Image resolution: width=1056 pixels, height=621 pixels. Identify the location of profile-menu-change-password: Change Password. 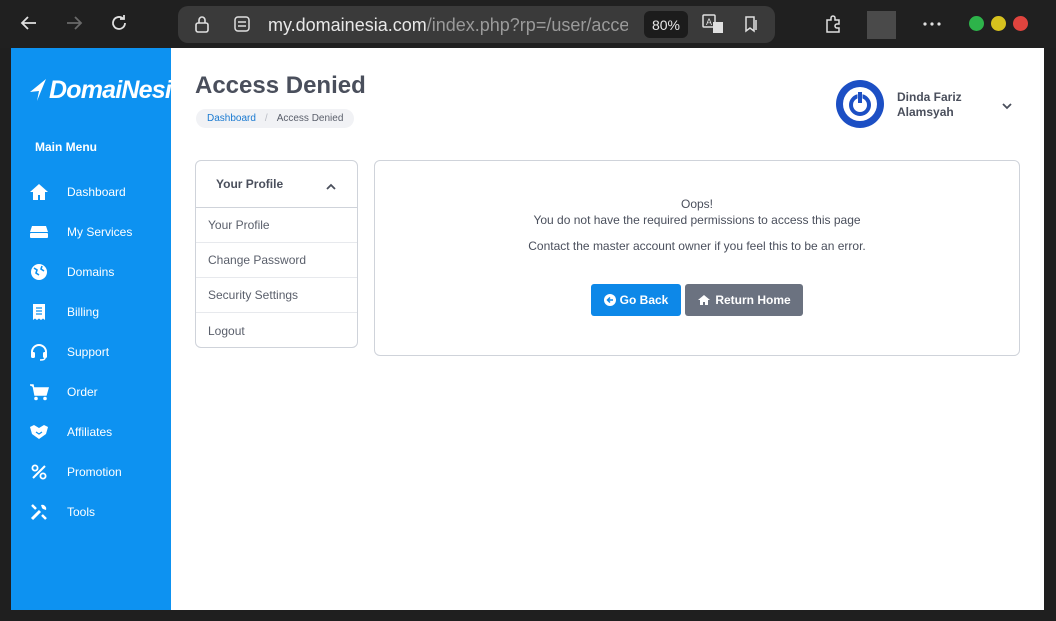
(276, 260).